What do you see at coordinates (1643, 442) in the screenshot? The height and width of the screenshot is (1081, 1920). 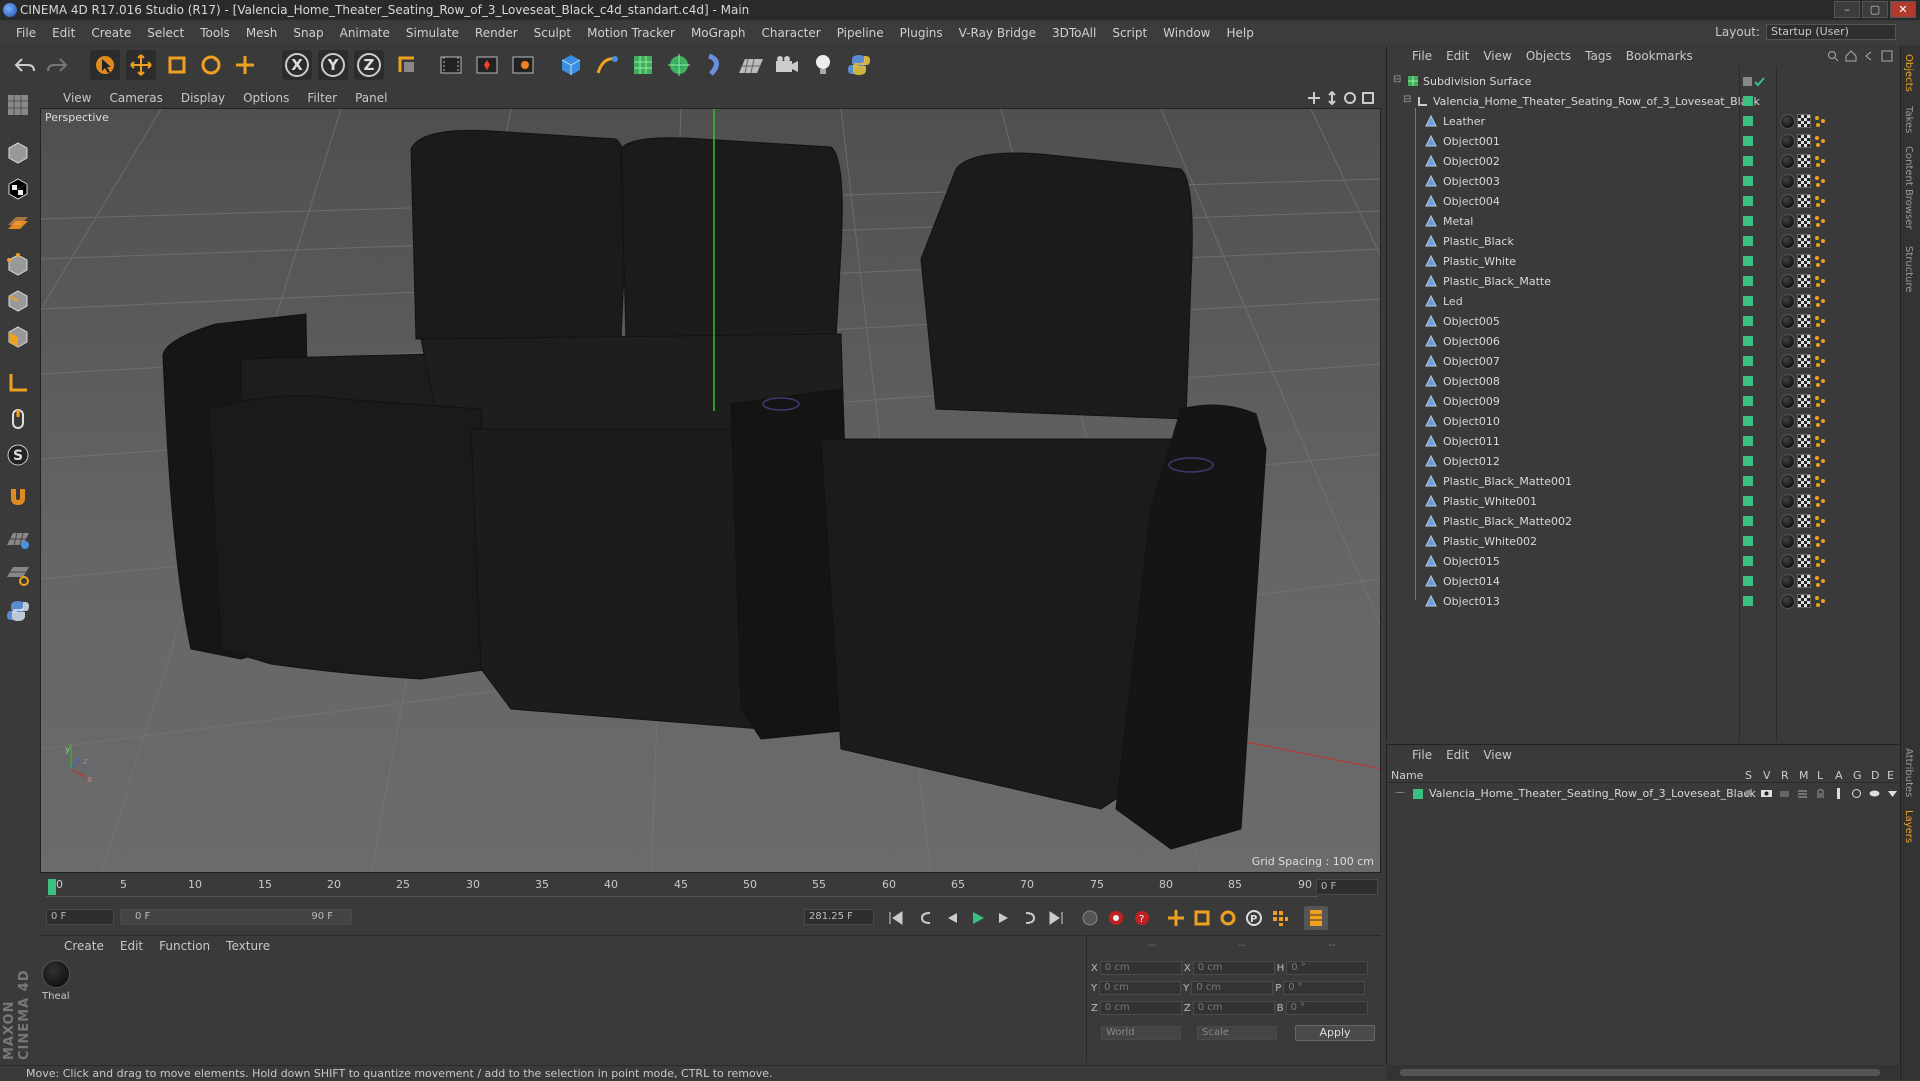 I see `tree-row-object: Object011` at bounding box center [1643, 442].